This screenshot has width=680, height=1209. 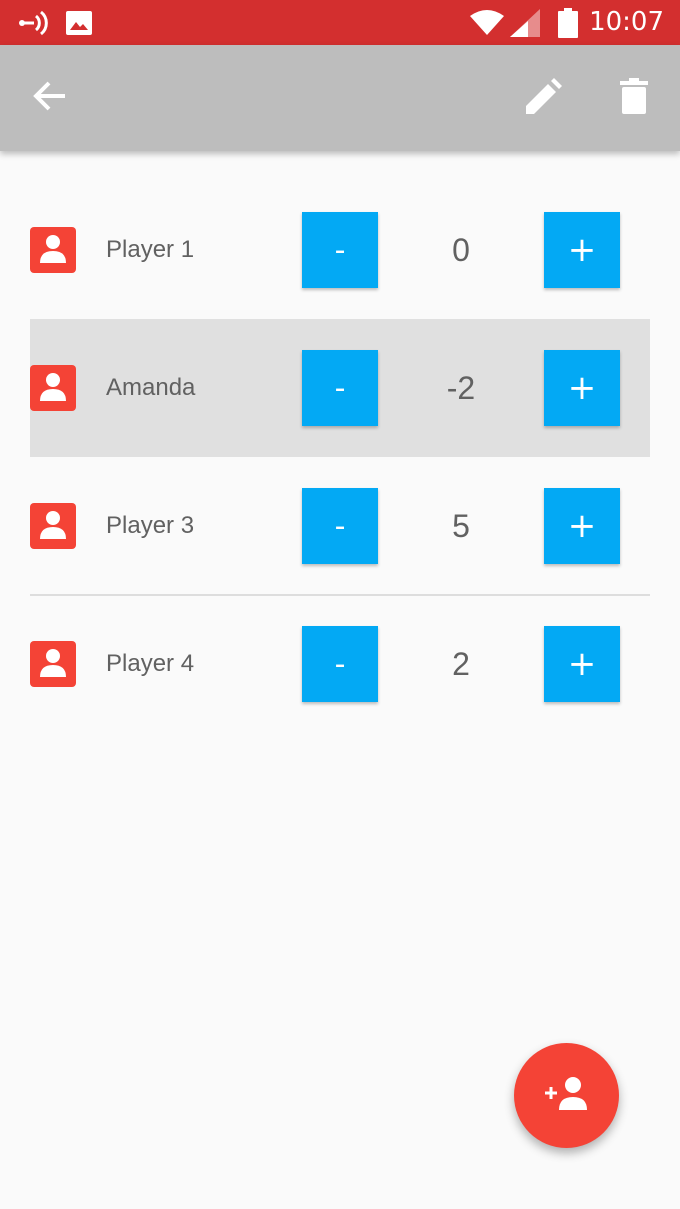 I want to click on status-bar: 10:07, so click(x=340, y=22).